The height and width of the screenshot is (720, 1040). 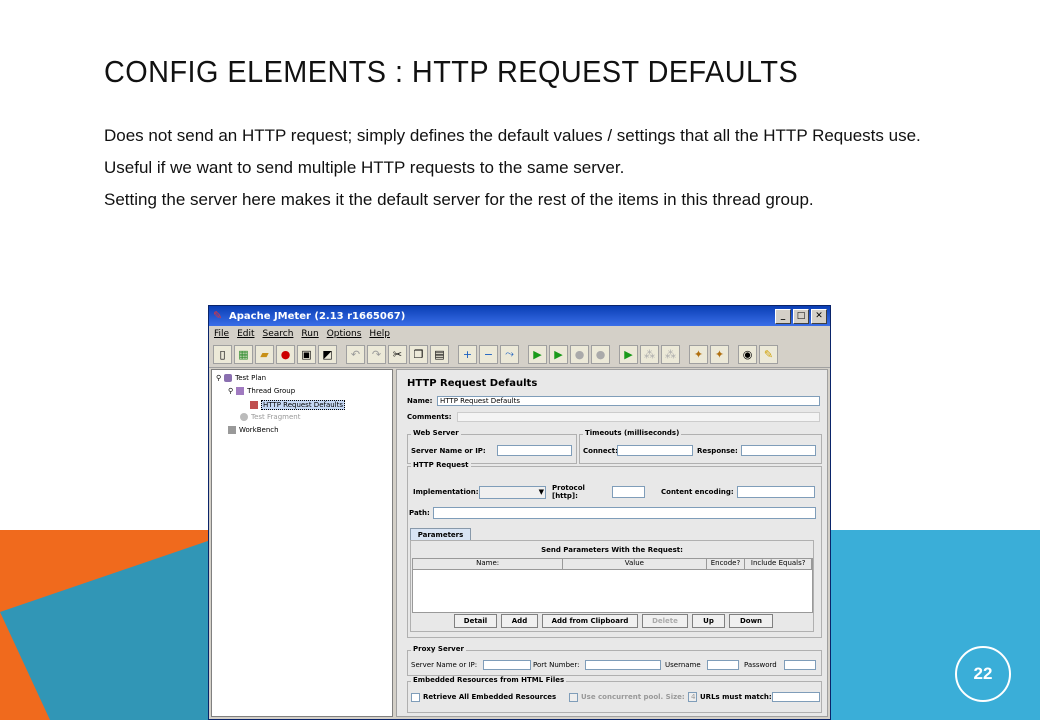 I want to click on chevron-down-icon: ▼, so click(x=541, y=491).